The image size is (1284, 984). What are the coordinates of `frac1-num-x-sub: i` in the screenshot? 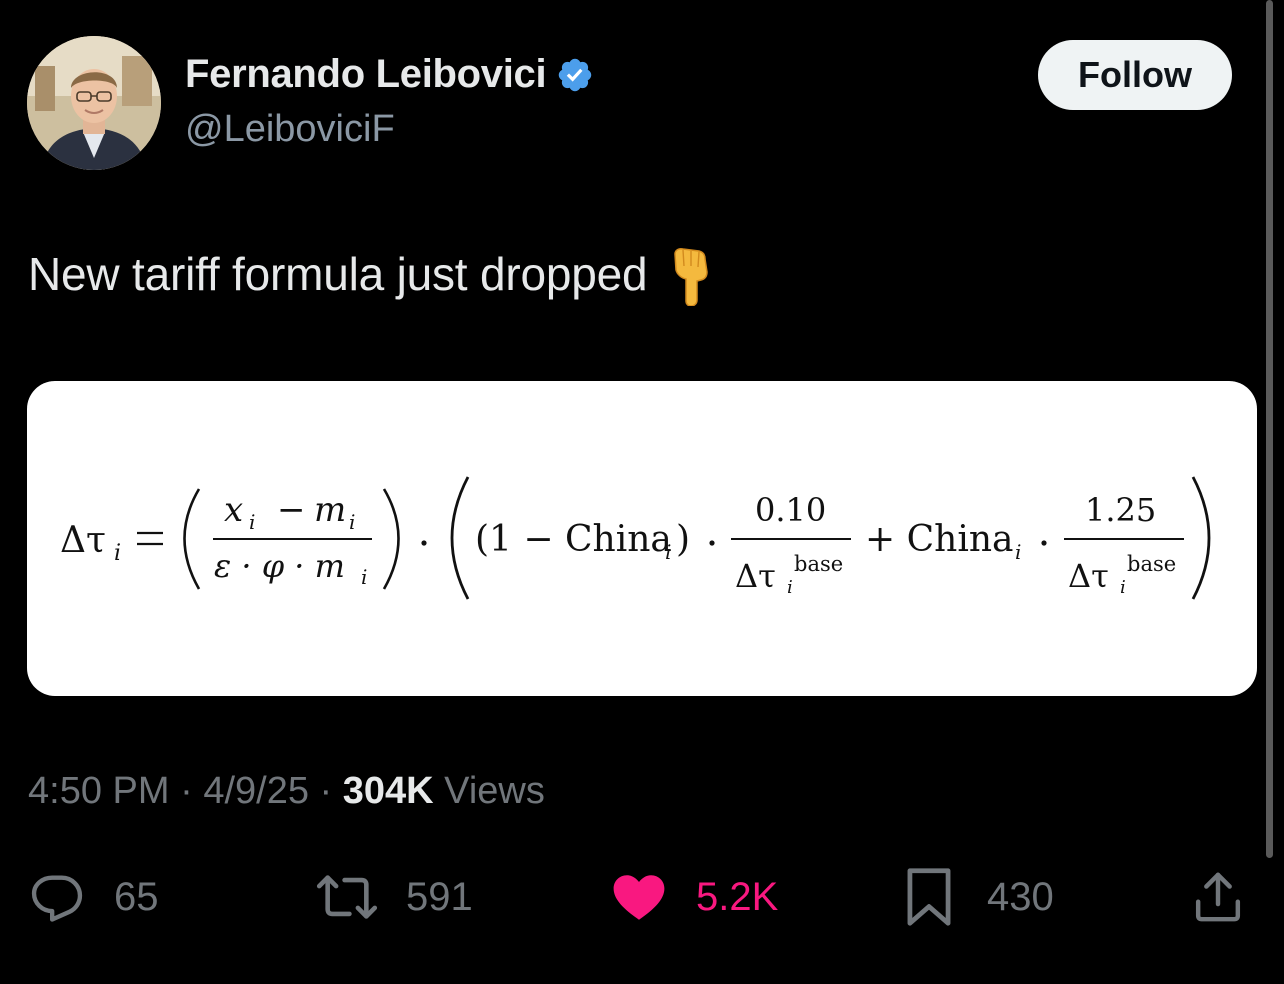 It's located at (252, 522).